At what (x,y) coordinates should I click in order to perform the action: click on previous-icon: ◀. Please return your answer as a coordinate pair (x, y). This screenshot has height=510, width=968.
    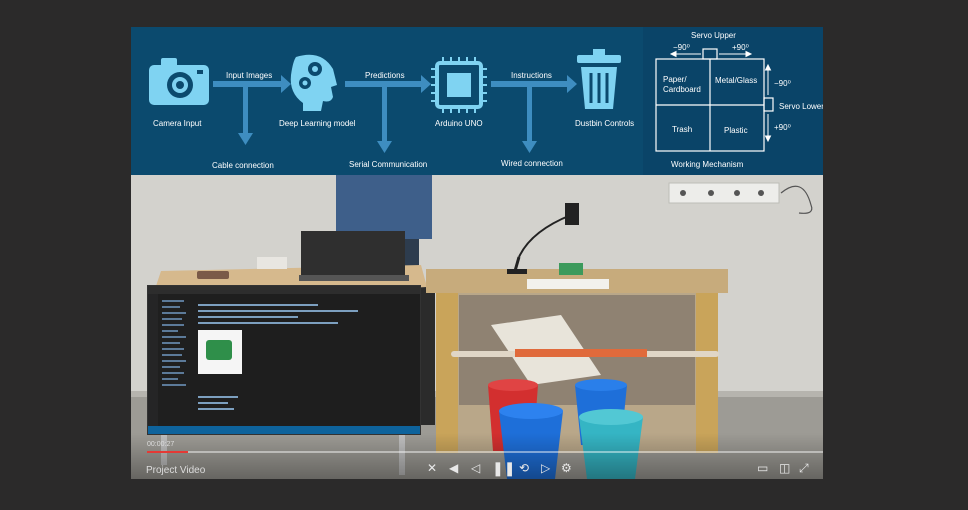
    Looking at the image, I should click on (453, 468).